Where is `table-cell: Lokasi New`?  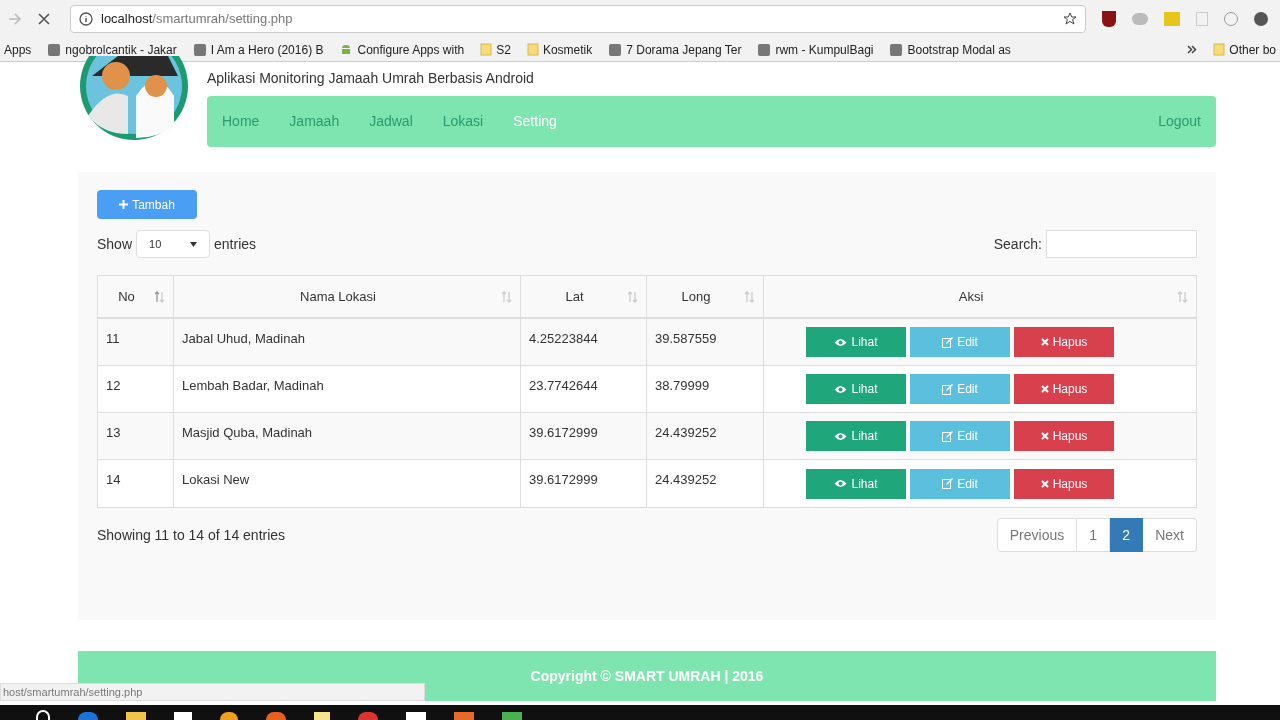 table-cell: Lokasi New is located at coordinates (347, 483).